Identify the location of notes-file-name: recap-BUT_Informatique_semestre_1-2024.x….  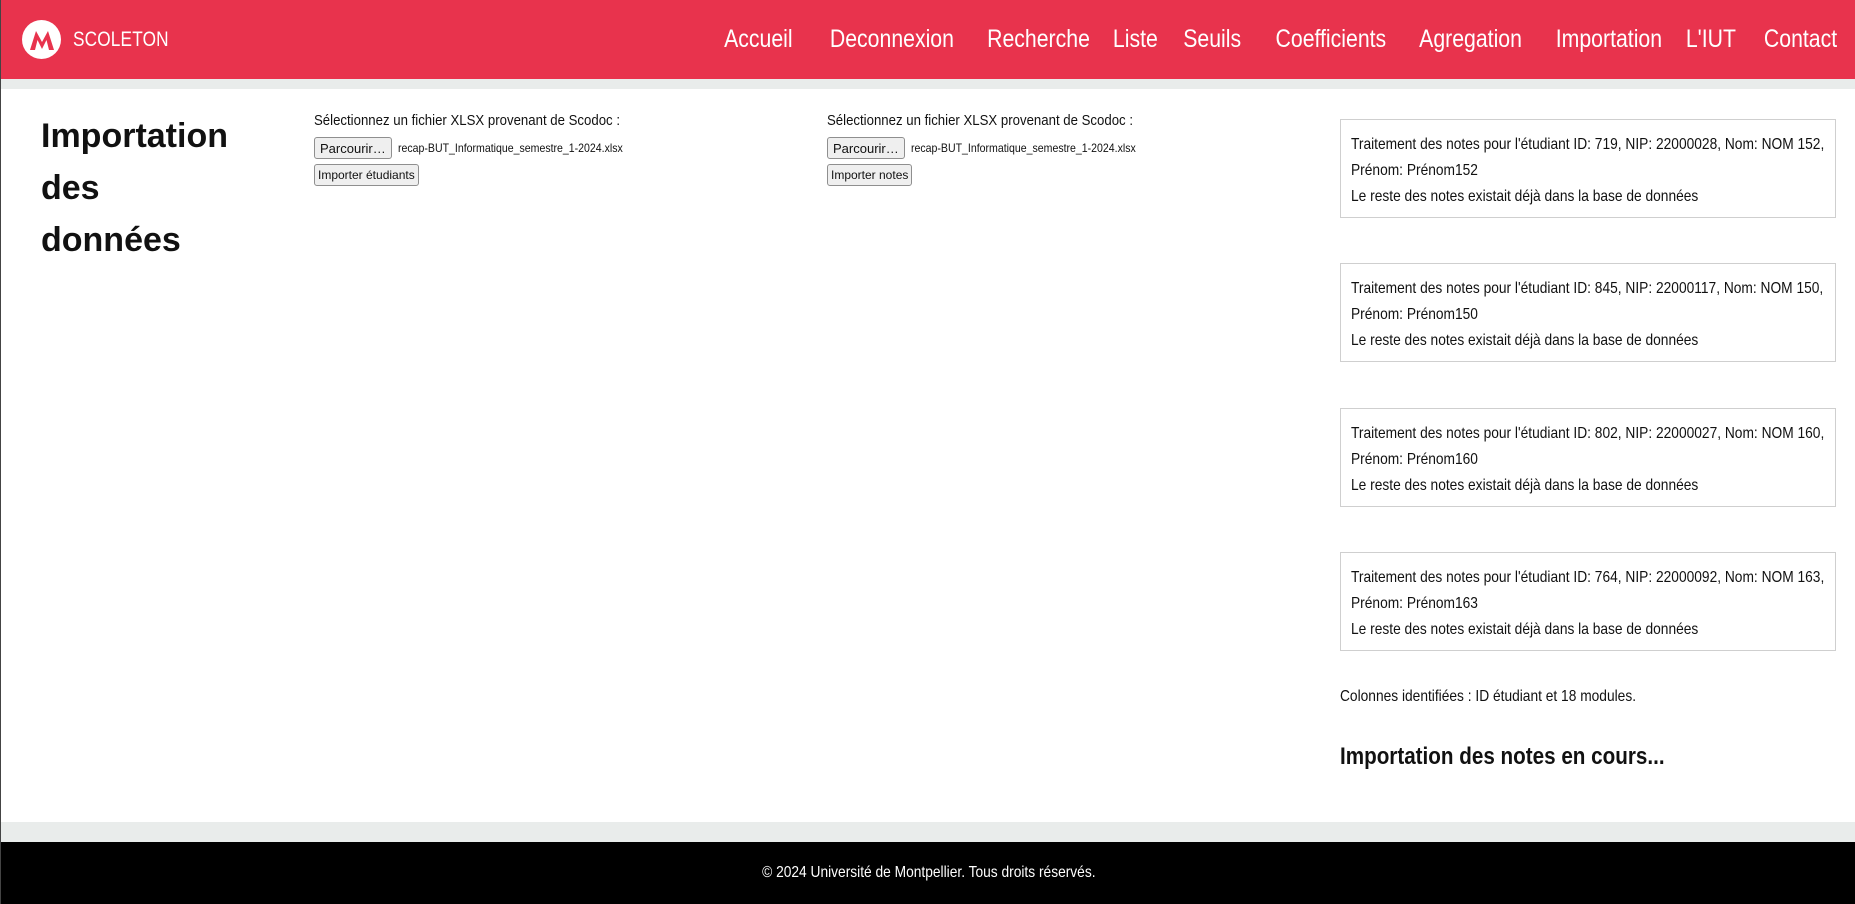
(1023, 148).